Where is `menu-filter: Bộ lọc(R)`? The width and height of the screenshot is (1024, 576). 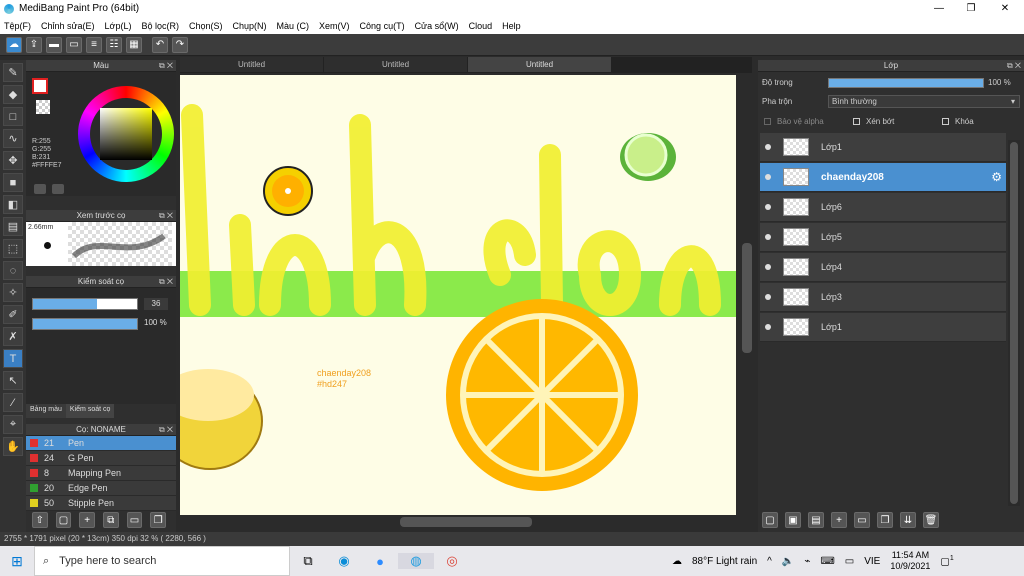
menu-filter: Bộ lọc(R) is located at coordinates (160, 26).